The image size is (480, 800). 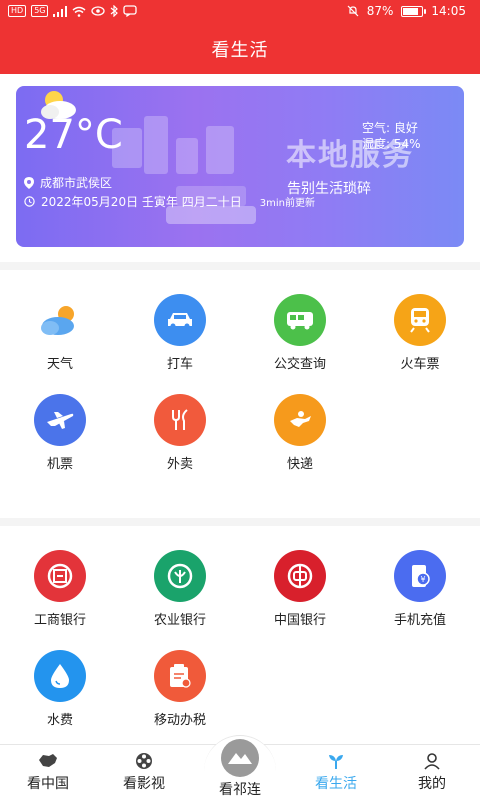 What do you see at coordinates (414, 11) in the screenshot?
I see `battery-icon` at bounding box center [414, 11].